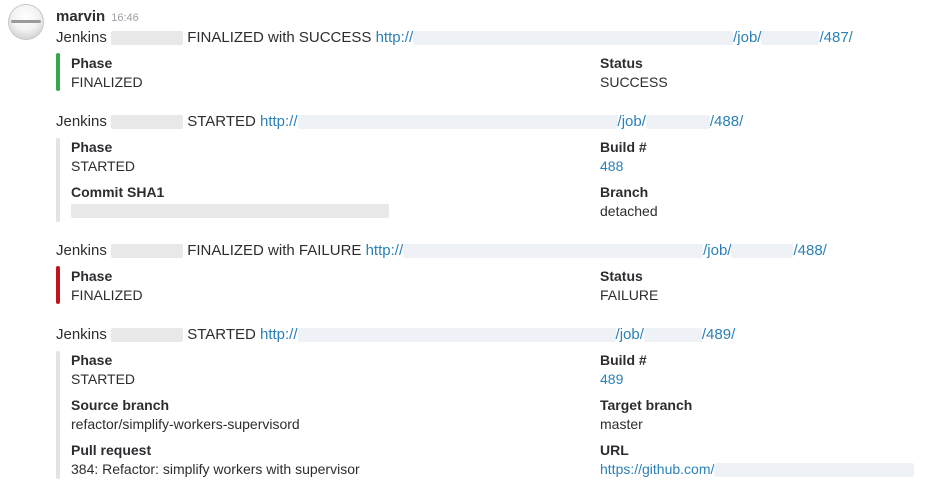  What do you see at coordinates (614, 450) in the screenshot?
I see `field-title: URL` at bounding box center [614, 450].